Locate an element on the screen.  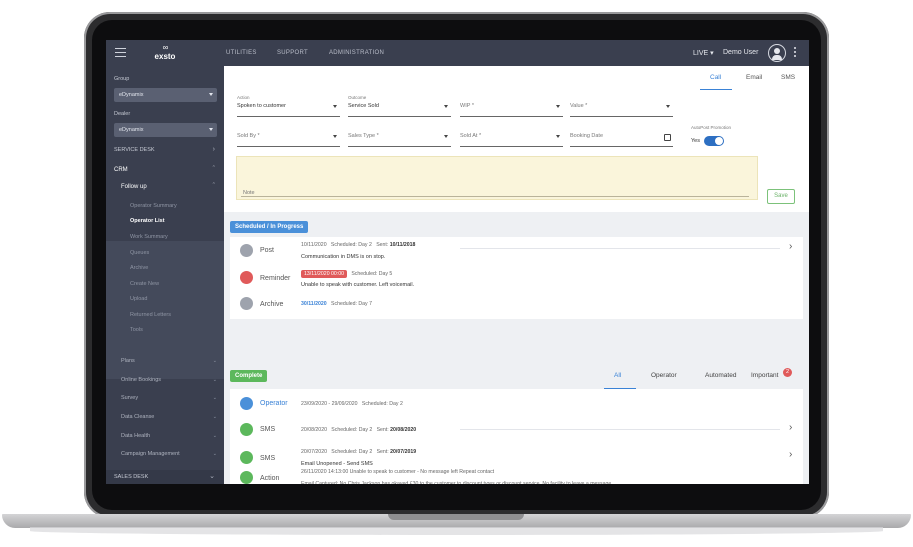
item-title: Operator is located at coordinates (274, 403).